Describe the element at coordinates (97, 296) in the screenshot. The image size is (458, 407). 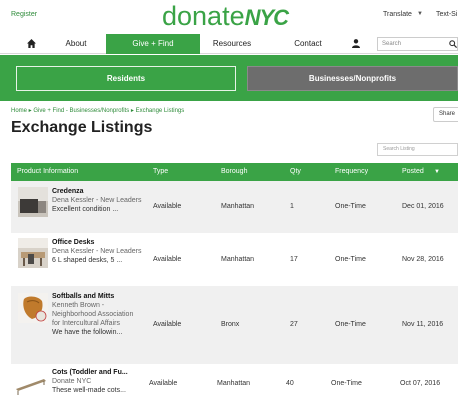
I see `product-name: Softballs and Mitts` at that location.